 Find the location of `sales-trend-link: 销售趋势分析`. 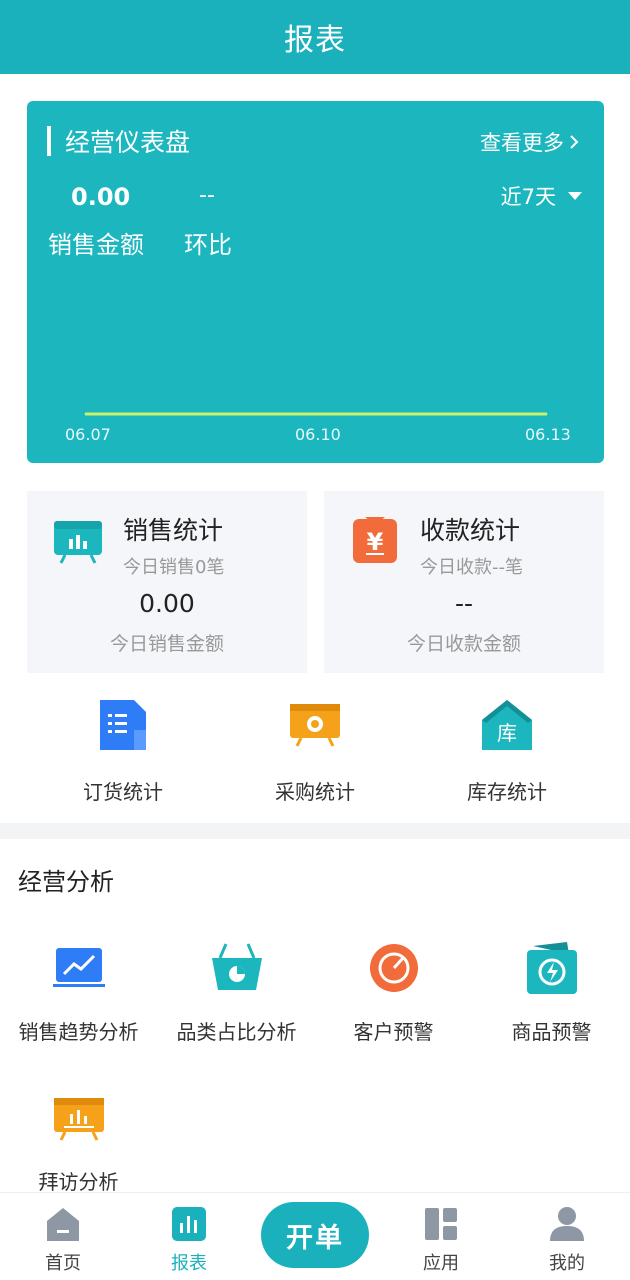

sales-trend-link: 销售趋势分析 is located at coordinates (78, 1000).